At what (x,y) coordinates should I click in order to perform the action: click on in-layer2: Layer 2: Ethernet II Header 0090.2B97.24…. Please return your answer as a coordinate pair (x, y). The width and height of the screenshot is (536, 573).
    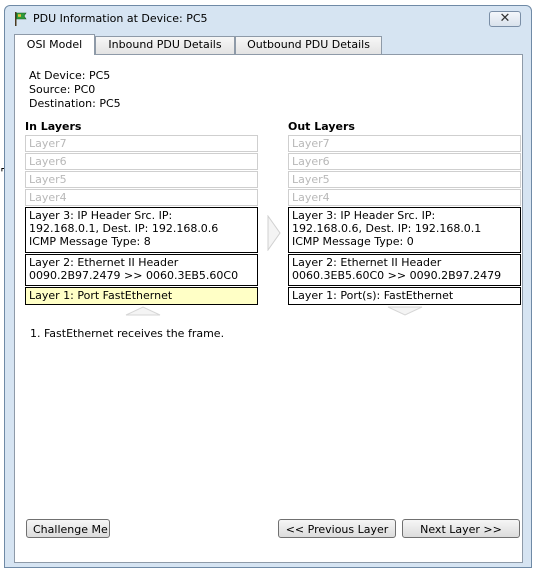
    Looking at the image, I should click on (141, 270).